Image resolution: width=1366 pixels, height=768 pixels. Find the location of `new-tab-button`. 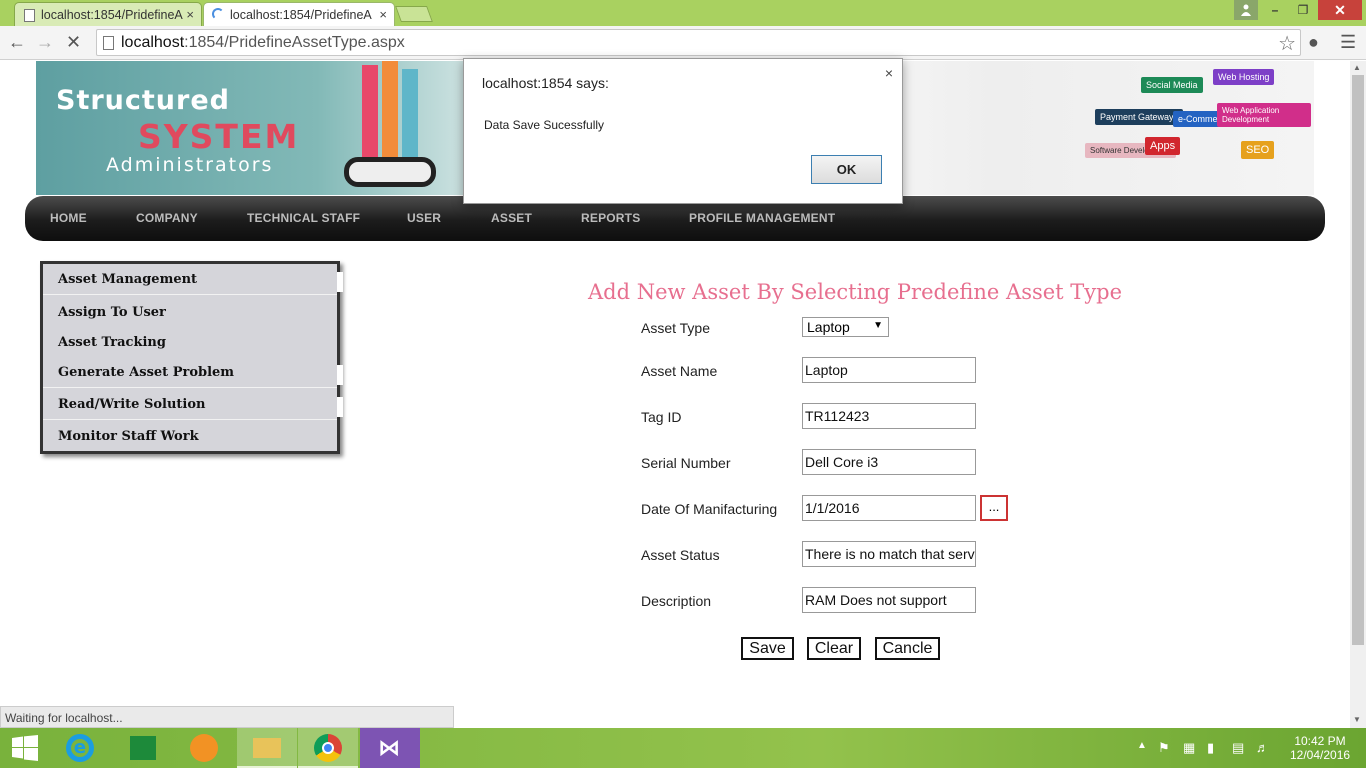

new-tab-button is located at coordinates (414, 14).